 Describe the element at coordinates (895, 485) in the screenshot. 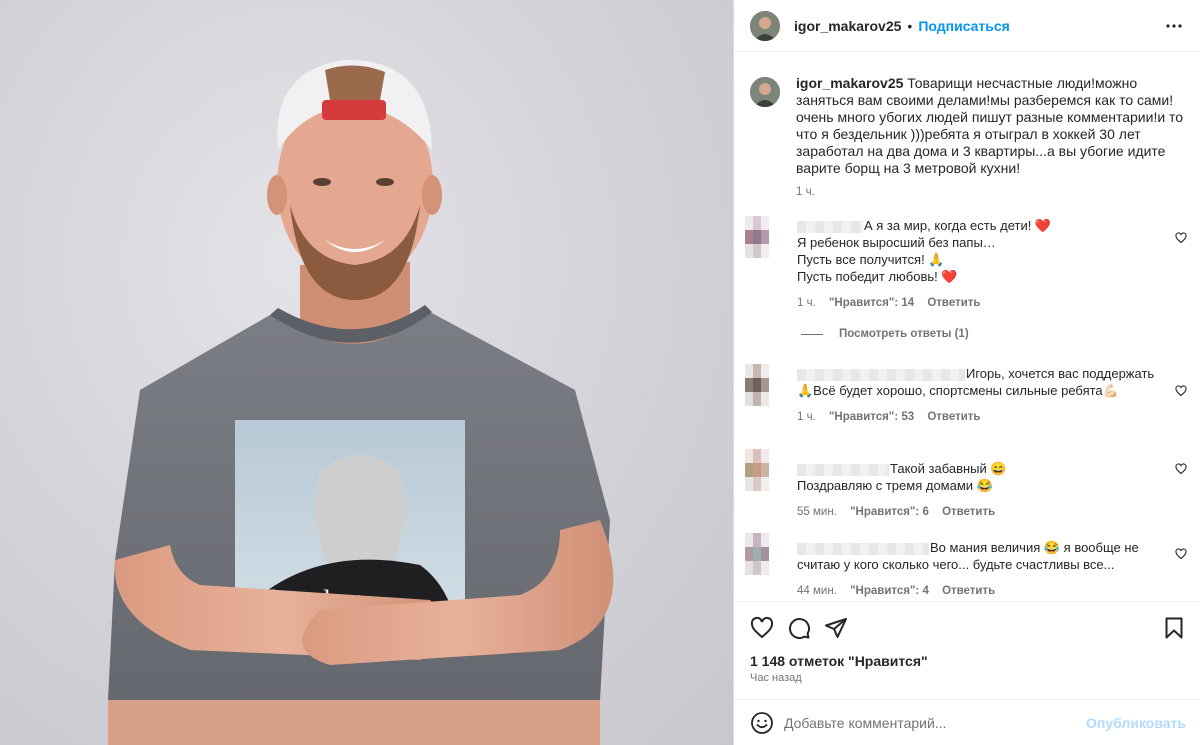

I see `comment-line: Поздравляю с тремя домами 😂` at that location.